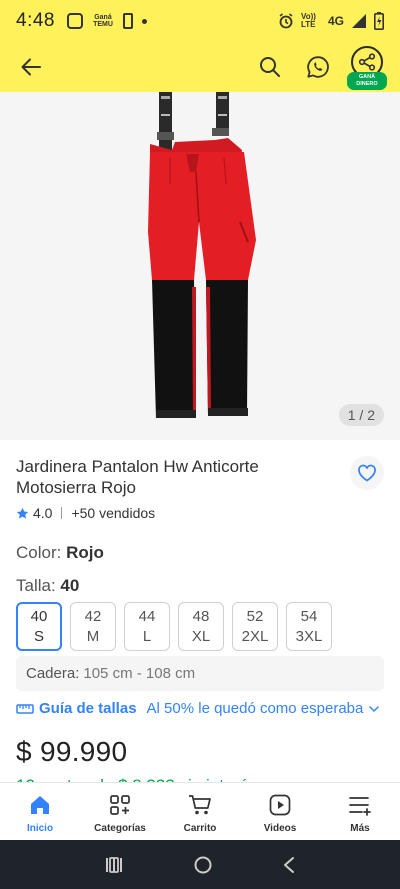 The height and width of the screenshot is (889, 400). Describe the element at coordinates (255, 616) in the screenshot. I see `size-number: 52` at that location.